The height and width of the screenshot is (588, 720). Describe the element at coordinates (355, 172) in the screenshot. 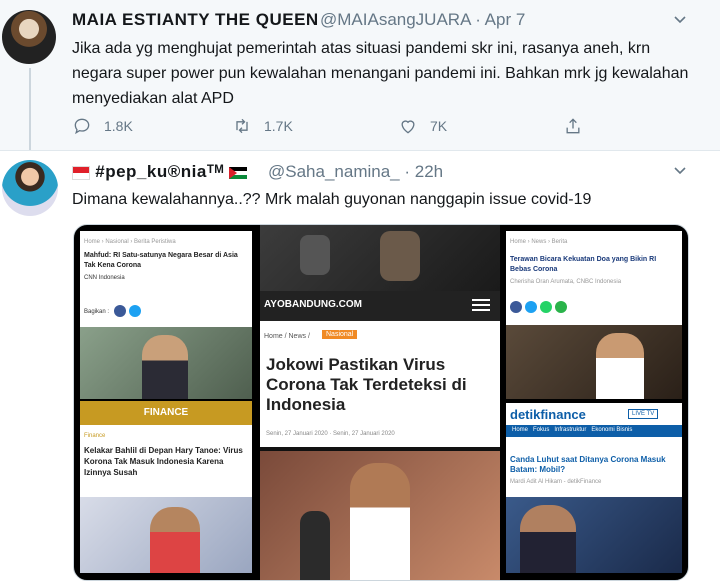

I see `handle-and-date: @Saha_namina_ · 22h` at that location.